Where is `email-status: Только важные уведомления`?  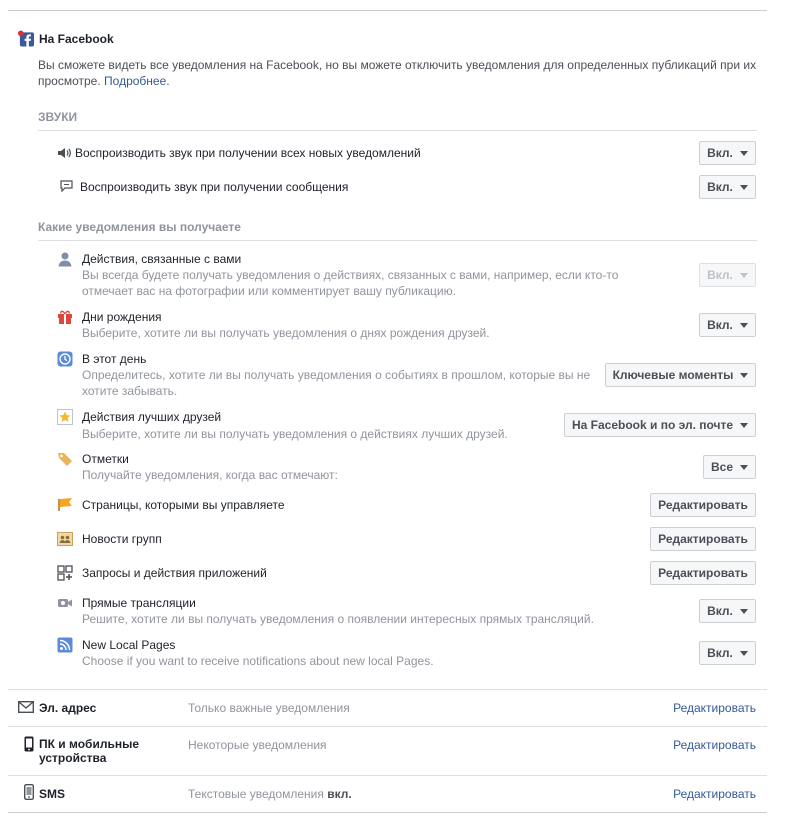
email-status: Только важные уведомления is located at coordinates (269, 708).